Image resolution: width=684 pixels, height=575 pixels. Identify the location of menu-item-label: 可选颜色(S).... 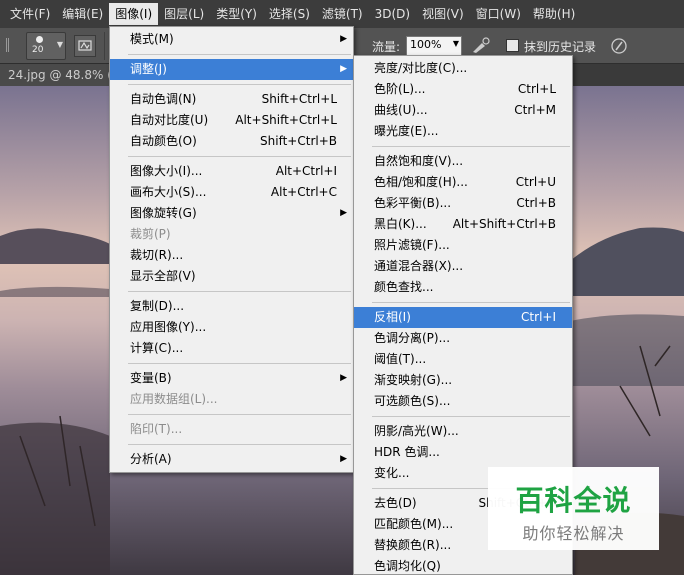
(412, 401).